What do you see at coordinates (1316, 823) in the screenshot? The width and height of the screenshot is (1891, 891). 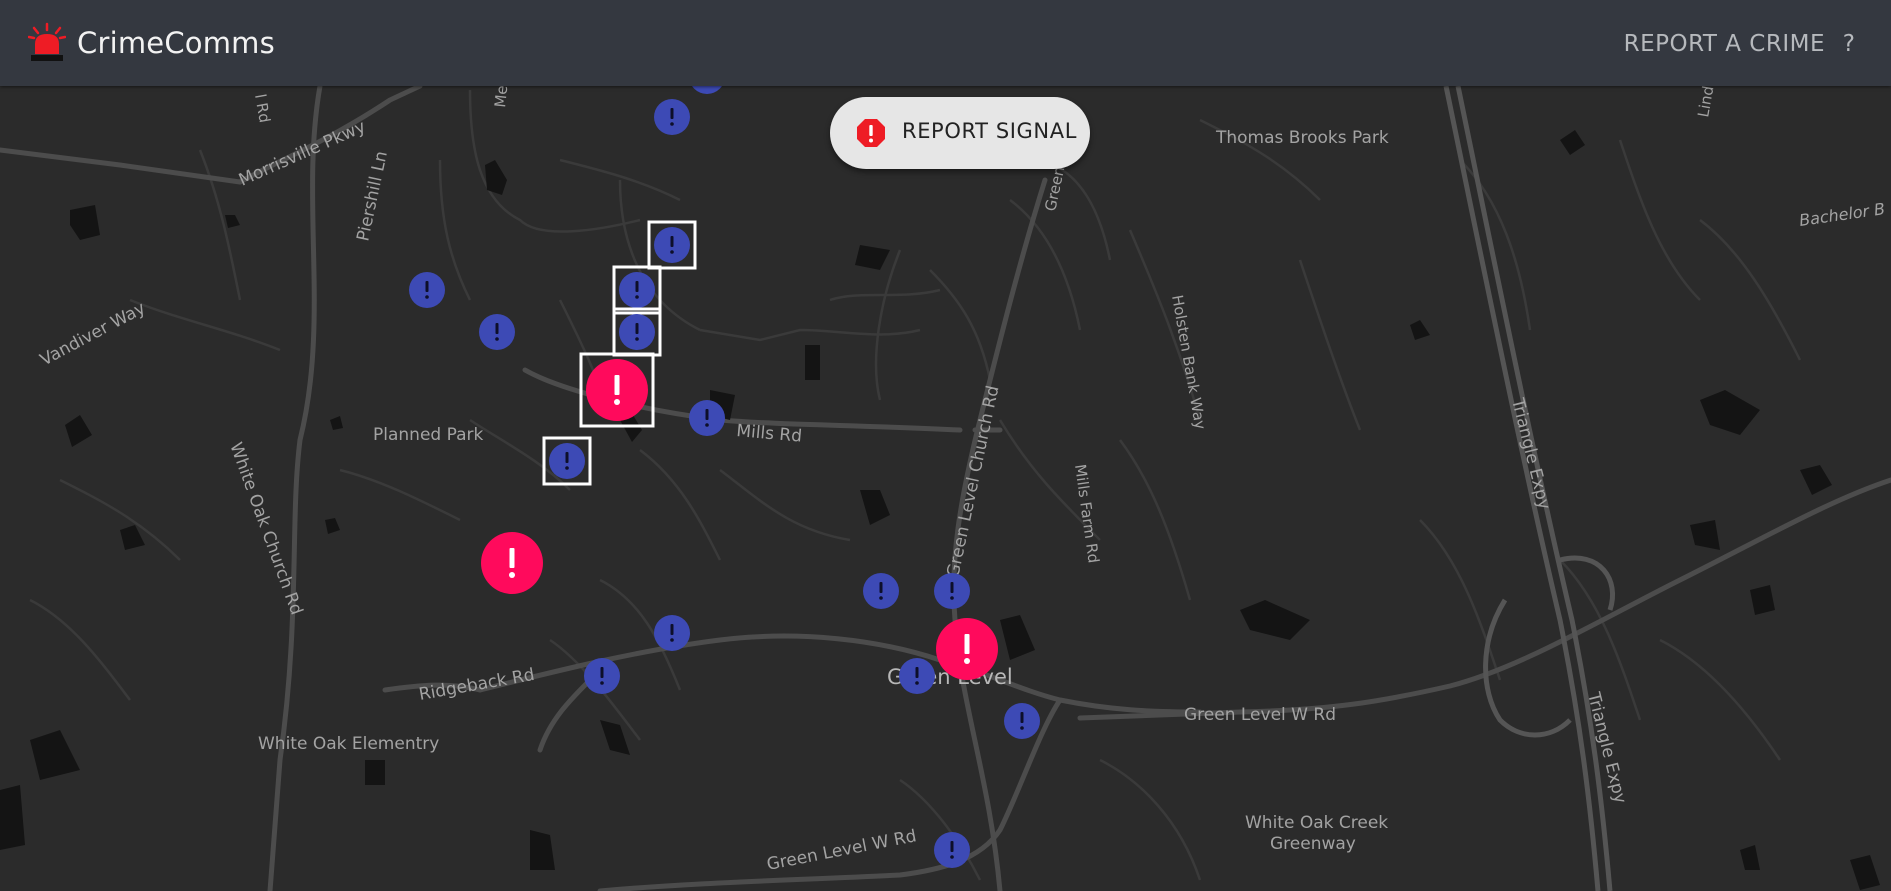 I see `label-white-oak-creek-1: White Oak Creek` at bounding box center [1316, 823].